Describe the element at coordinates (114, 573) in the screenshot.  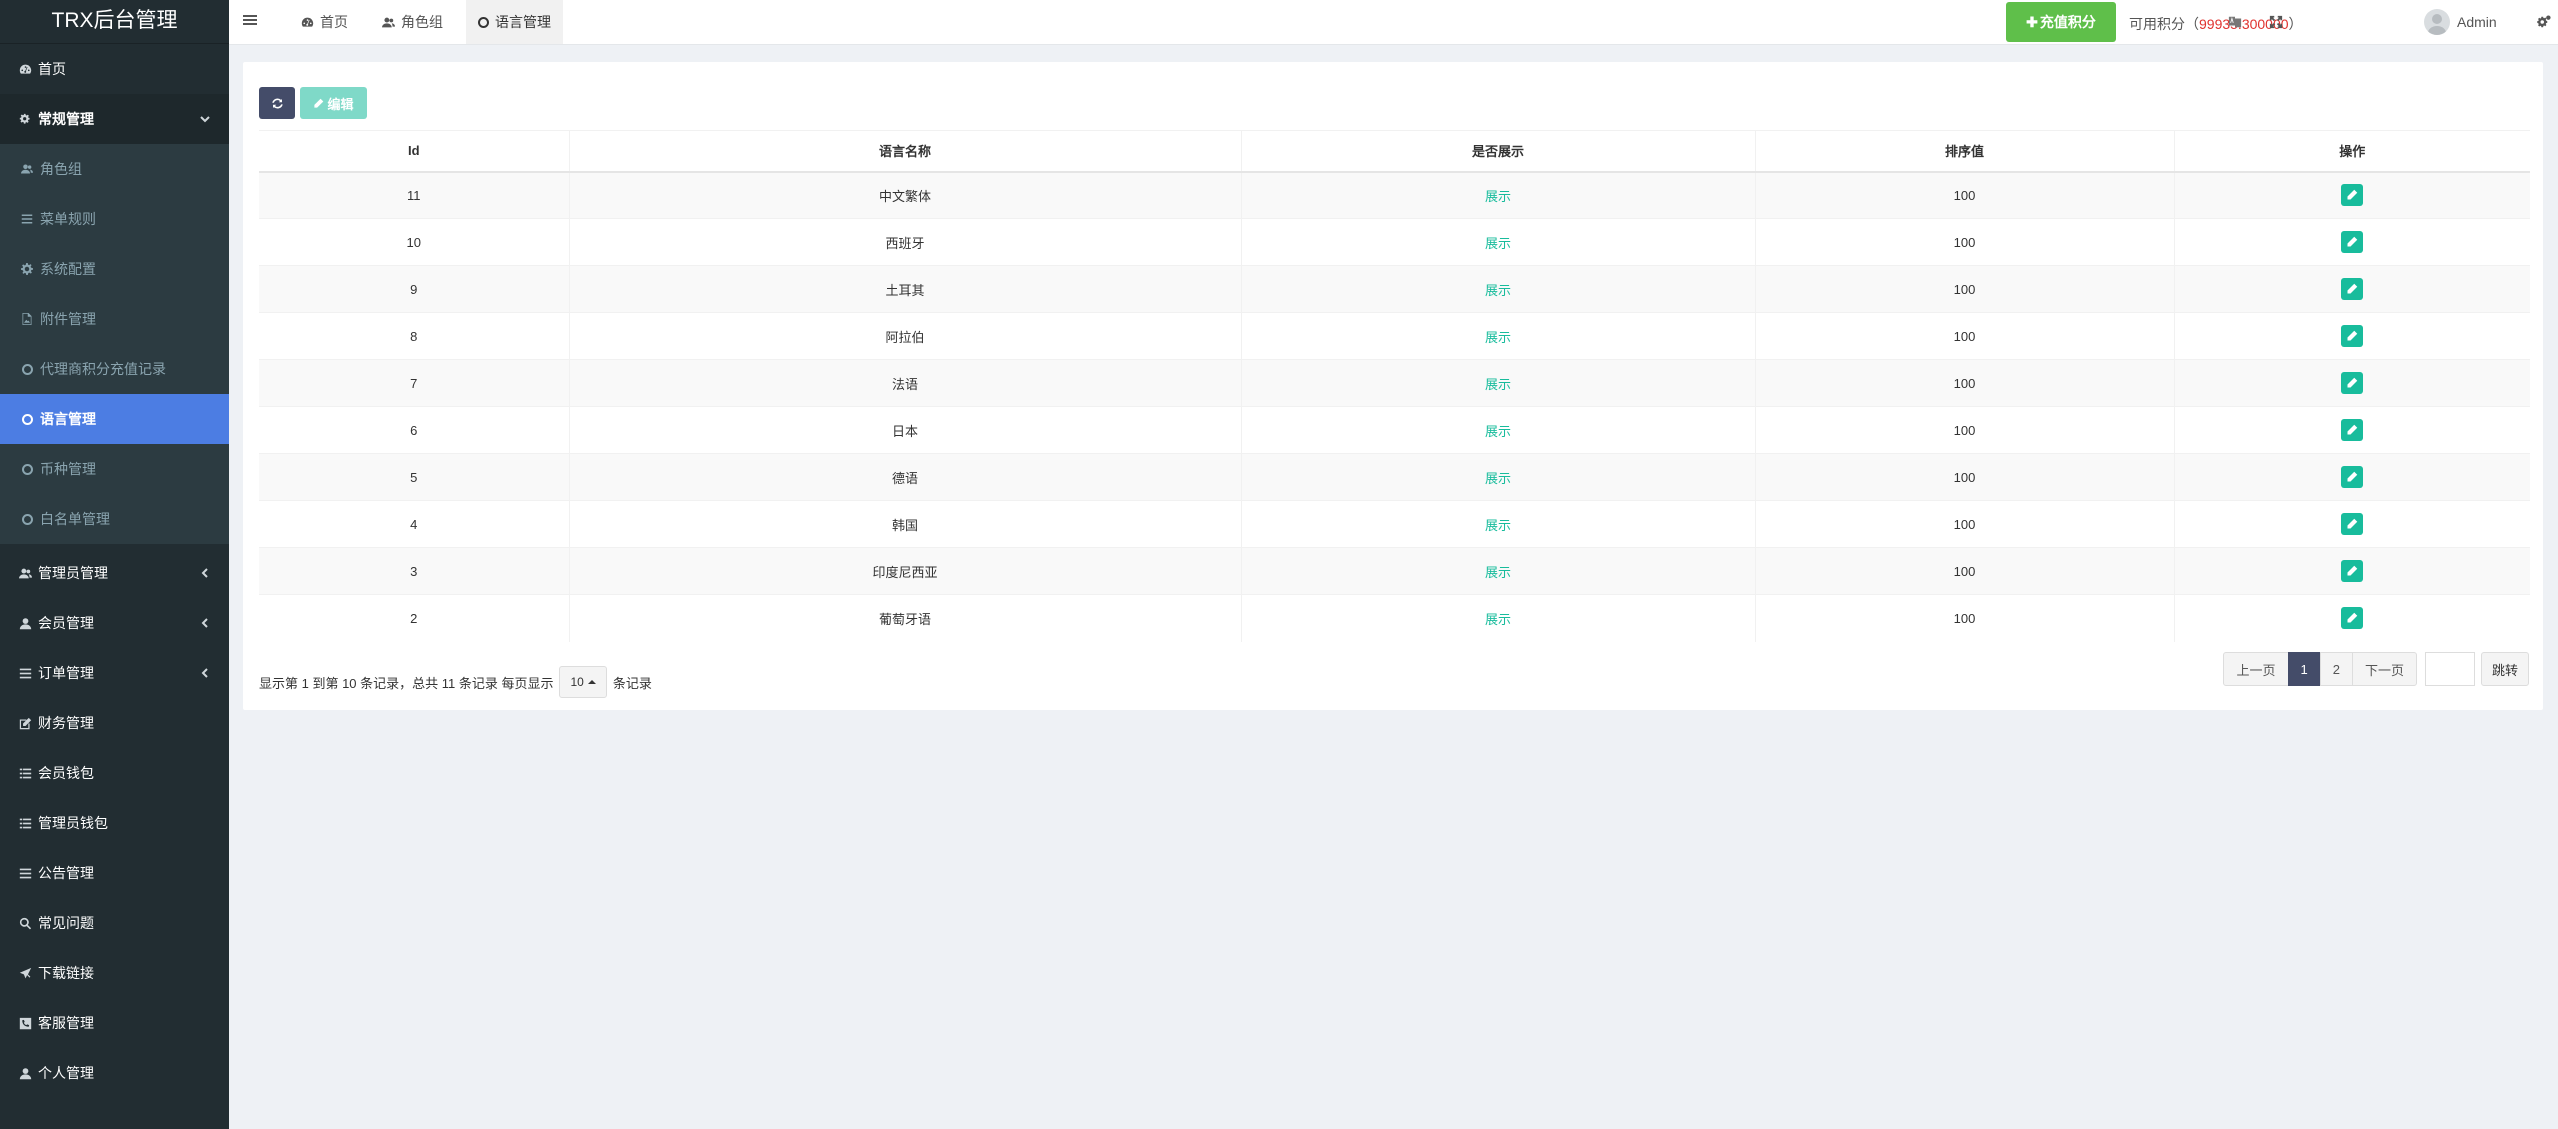
I see `sidebar-item-admin-manage: 管理员管理` at that location.